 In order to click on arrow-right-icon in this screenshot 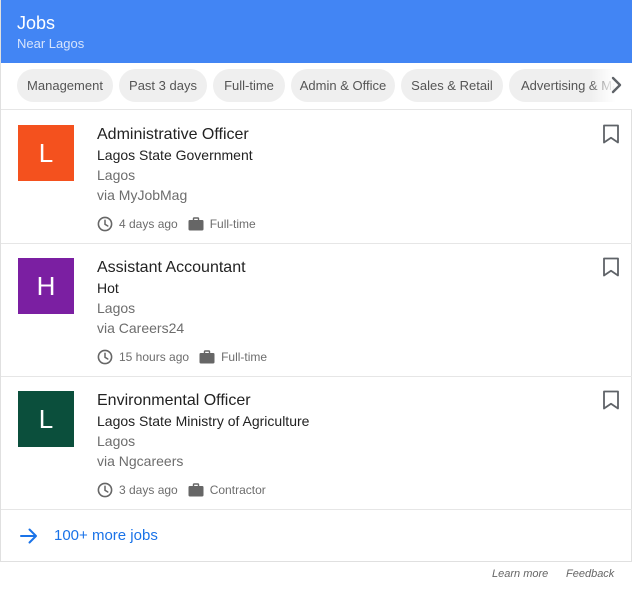, I will do `click(28, 536)`.